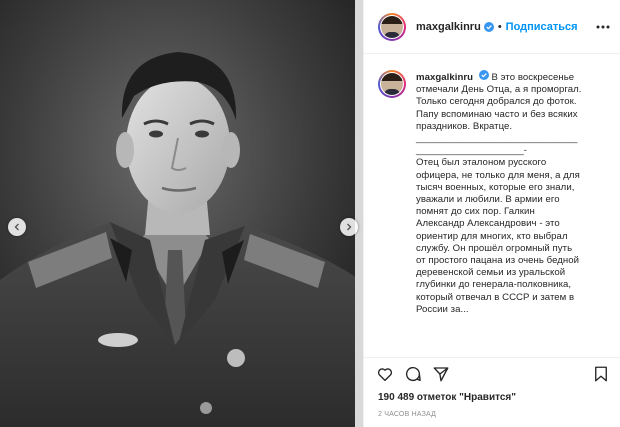  Describe the element at coordinates (603, 27) in the screenshot. I see `more-options-icon` at that location.